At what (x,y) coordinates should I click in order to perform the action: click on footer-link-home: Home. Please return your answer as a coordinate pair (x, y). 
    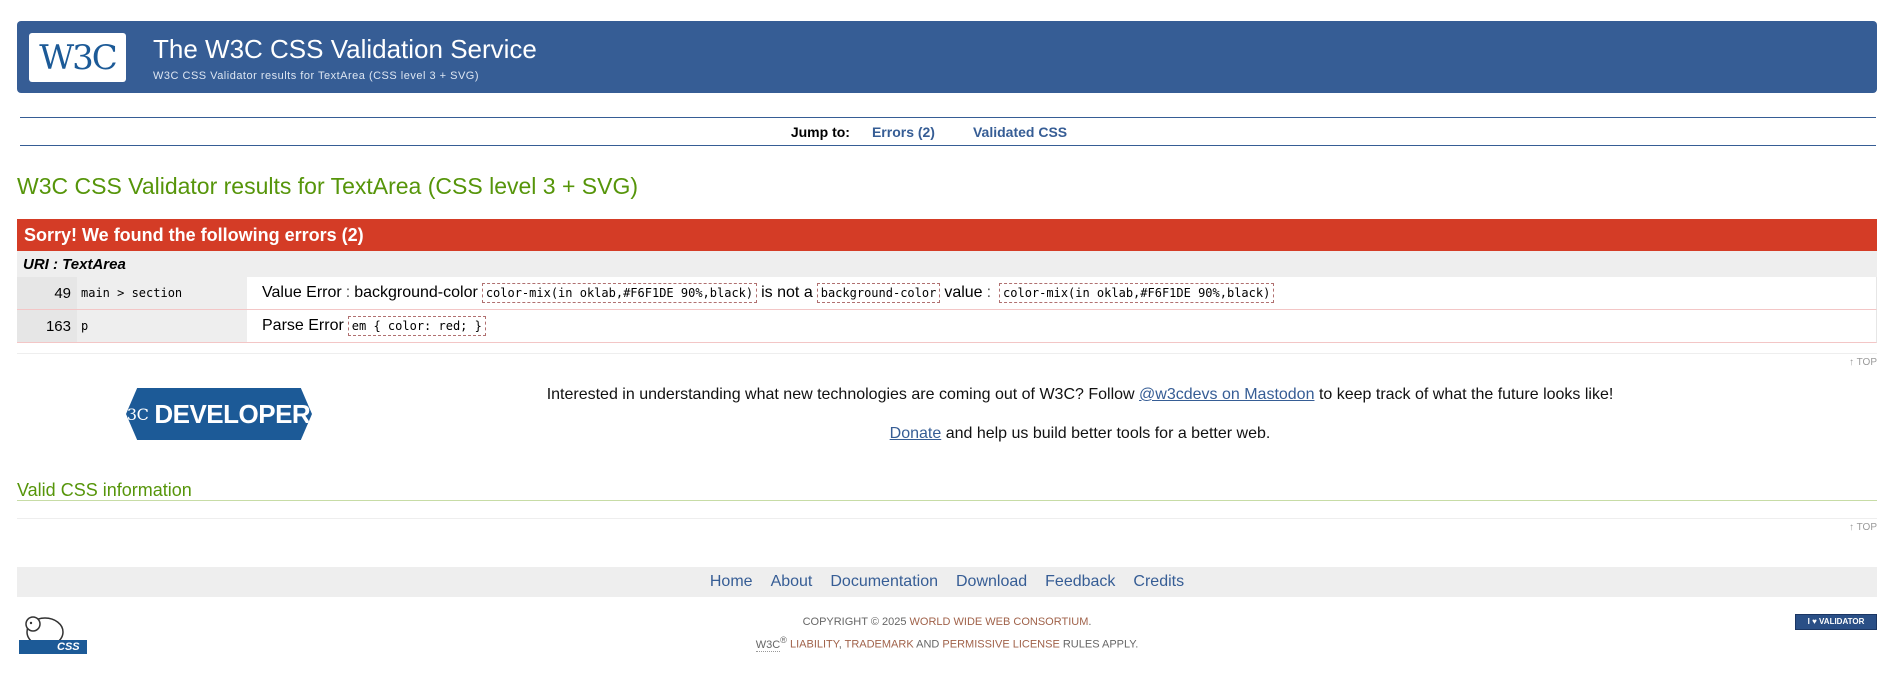
    Looking at the image, I should click on (731, 582).